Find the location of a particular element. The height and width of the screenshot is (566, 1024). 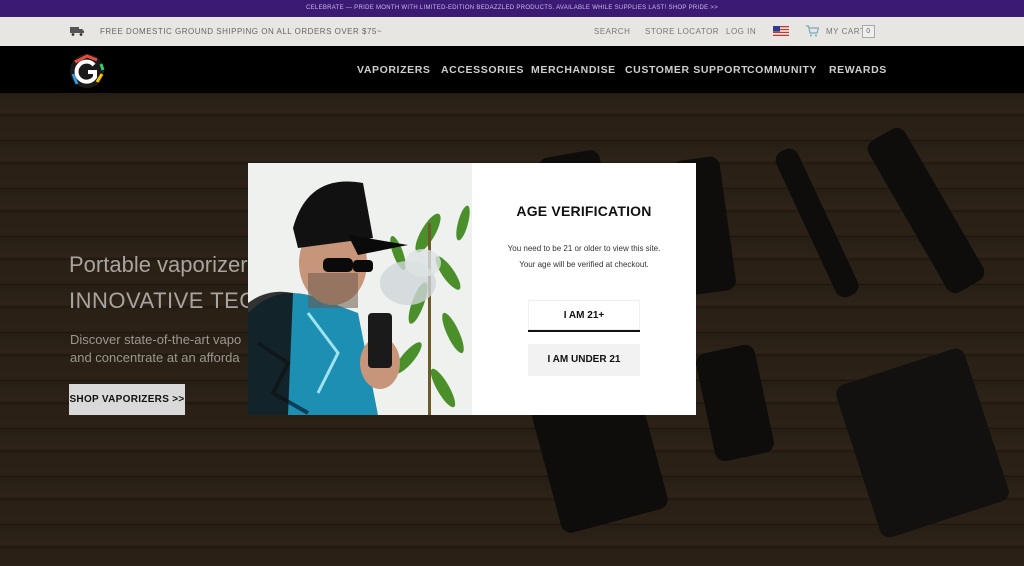

store-locator-link: STORE LOCATOR is located at coordinates (682, 31).